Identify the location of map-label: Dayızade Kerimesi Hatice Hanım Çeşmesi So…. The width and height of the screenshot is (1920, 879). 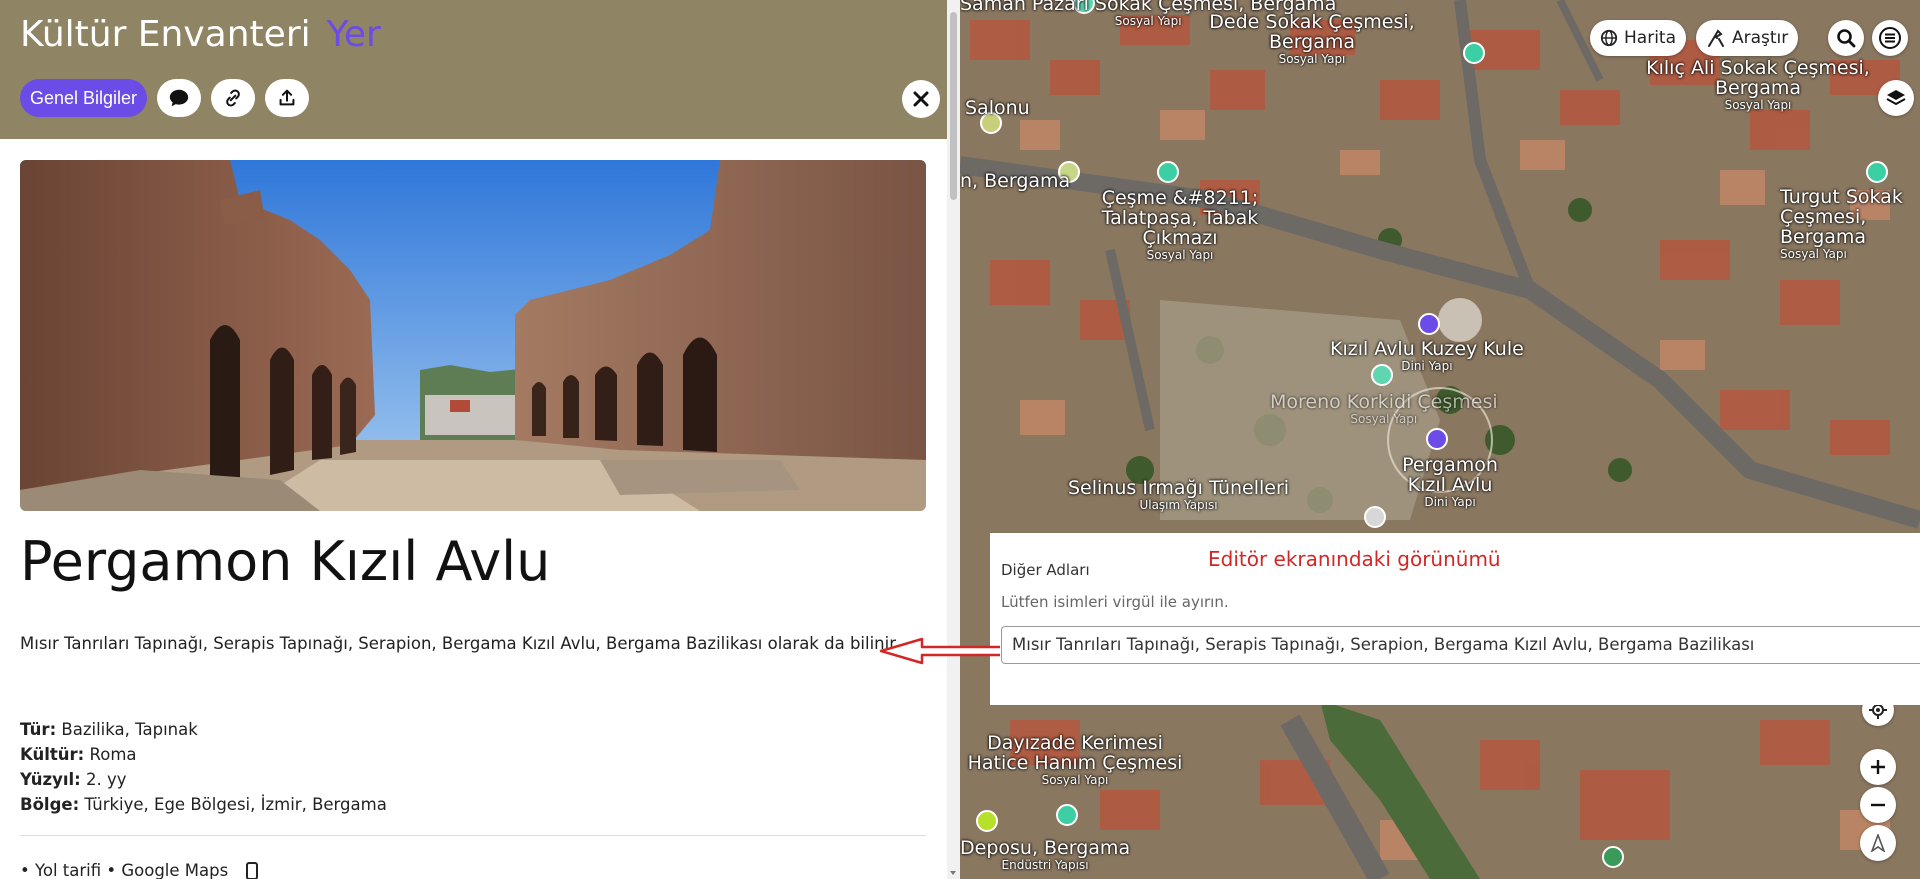
(1075, 760).